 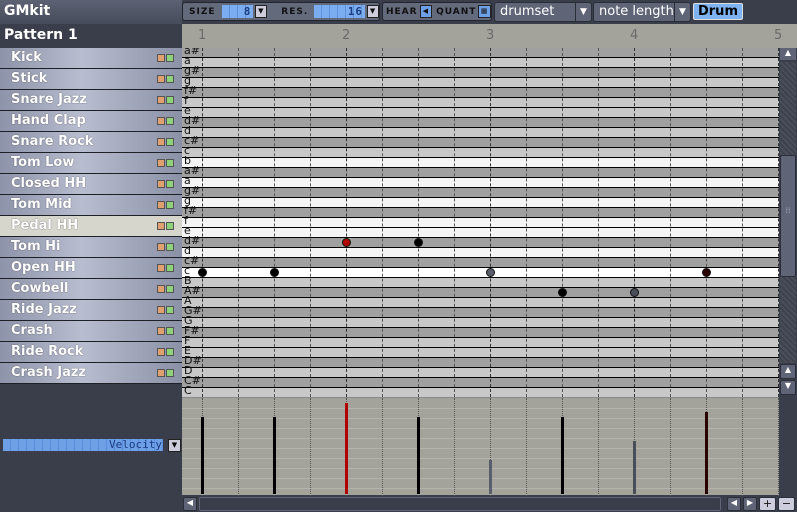 What do you see at coordinates (734, 504) in the screenshot?
I see `scroll-left-icon: ◀` at bounding box center [734, 504].